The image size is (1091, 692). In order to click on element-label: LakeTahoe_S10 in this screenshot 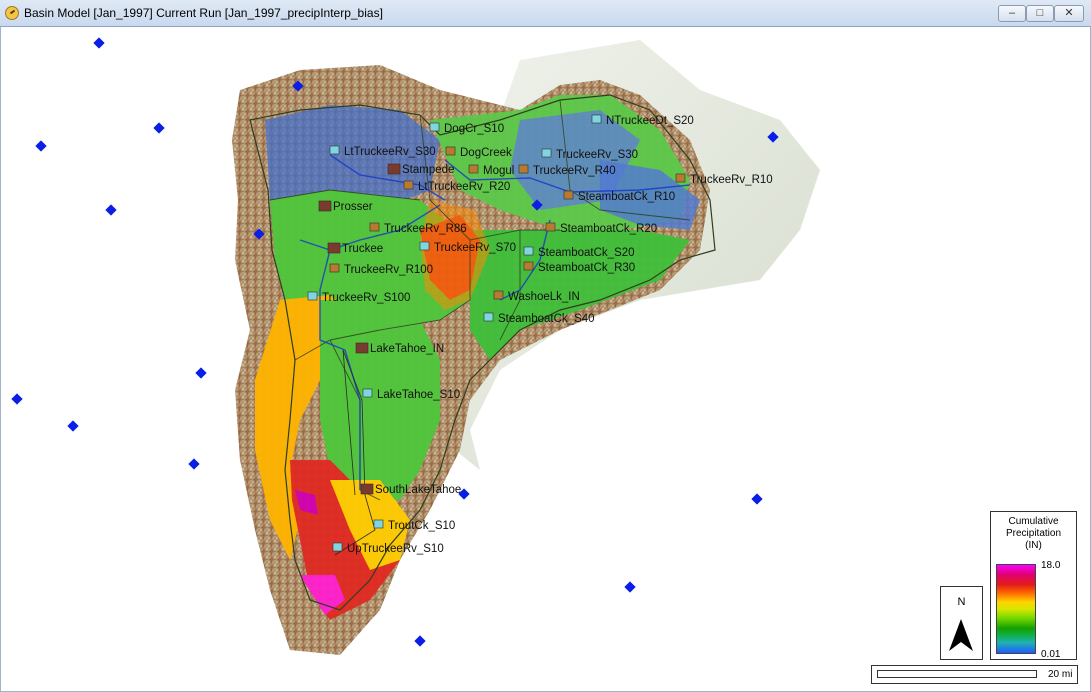, I will do `click(418, 395)`.